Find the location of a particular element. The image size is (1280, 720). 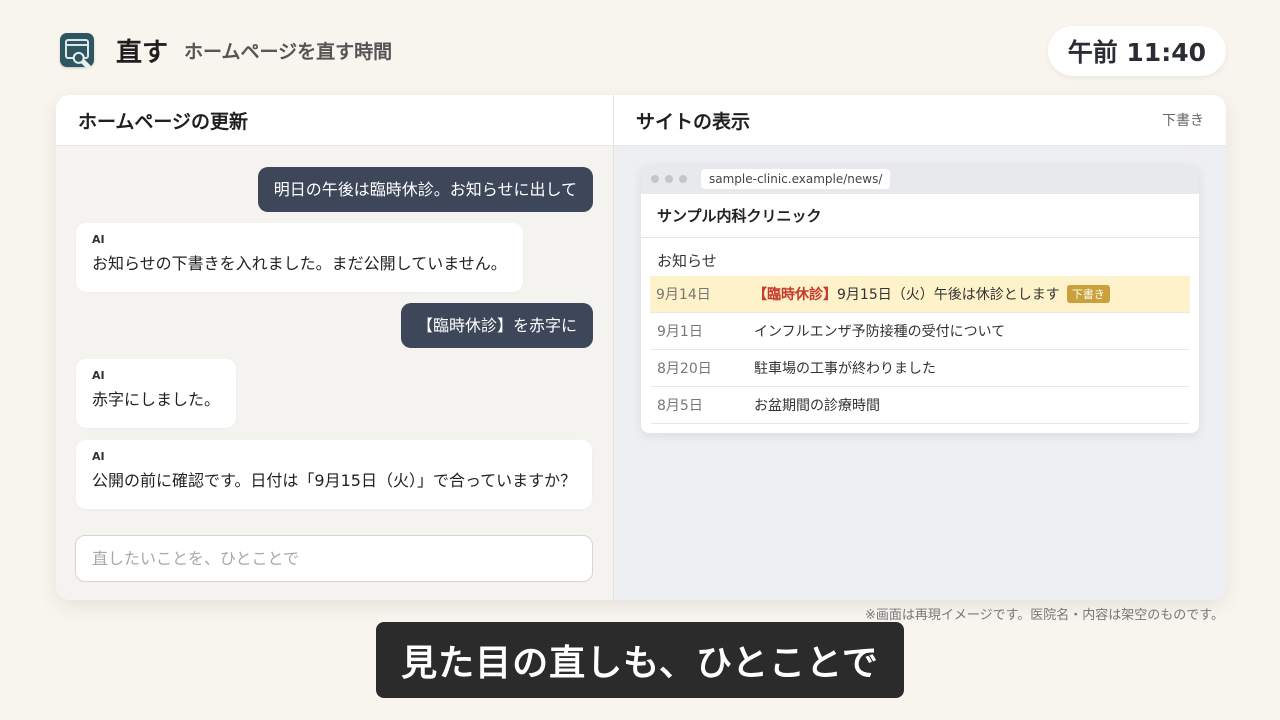

site-name: サンプル内科クリニック is located at coordinates (920, 216).